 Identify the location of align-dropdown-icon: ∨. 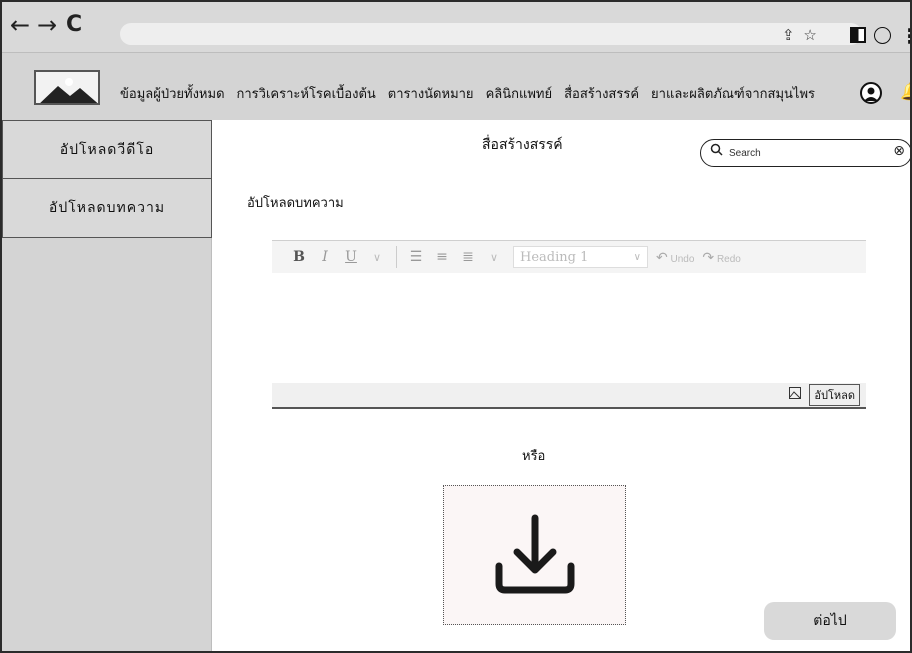
(494, 257).